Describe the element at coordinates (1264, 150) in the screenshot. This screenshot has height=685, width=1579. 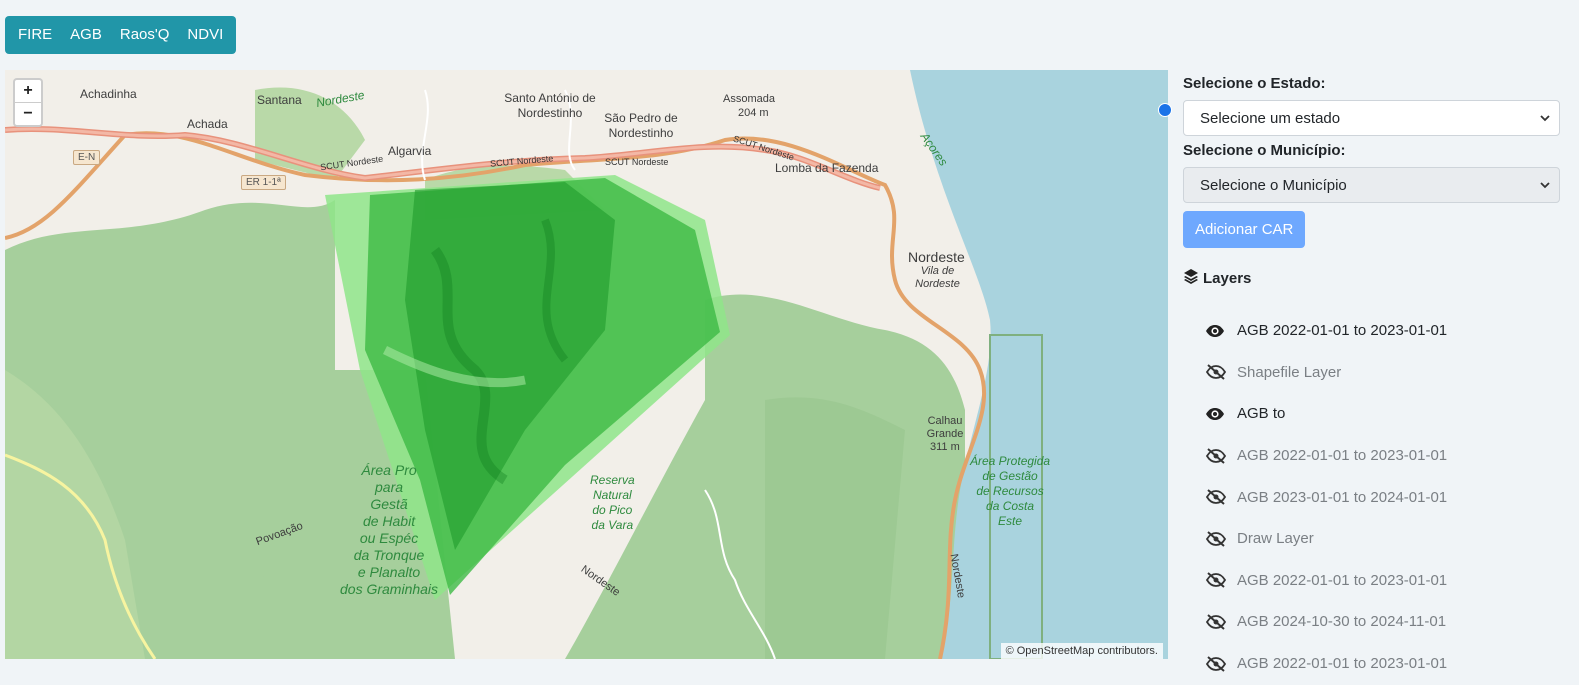
I see `municipio-label: Selecione o Município:` at that location.